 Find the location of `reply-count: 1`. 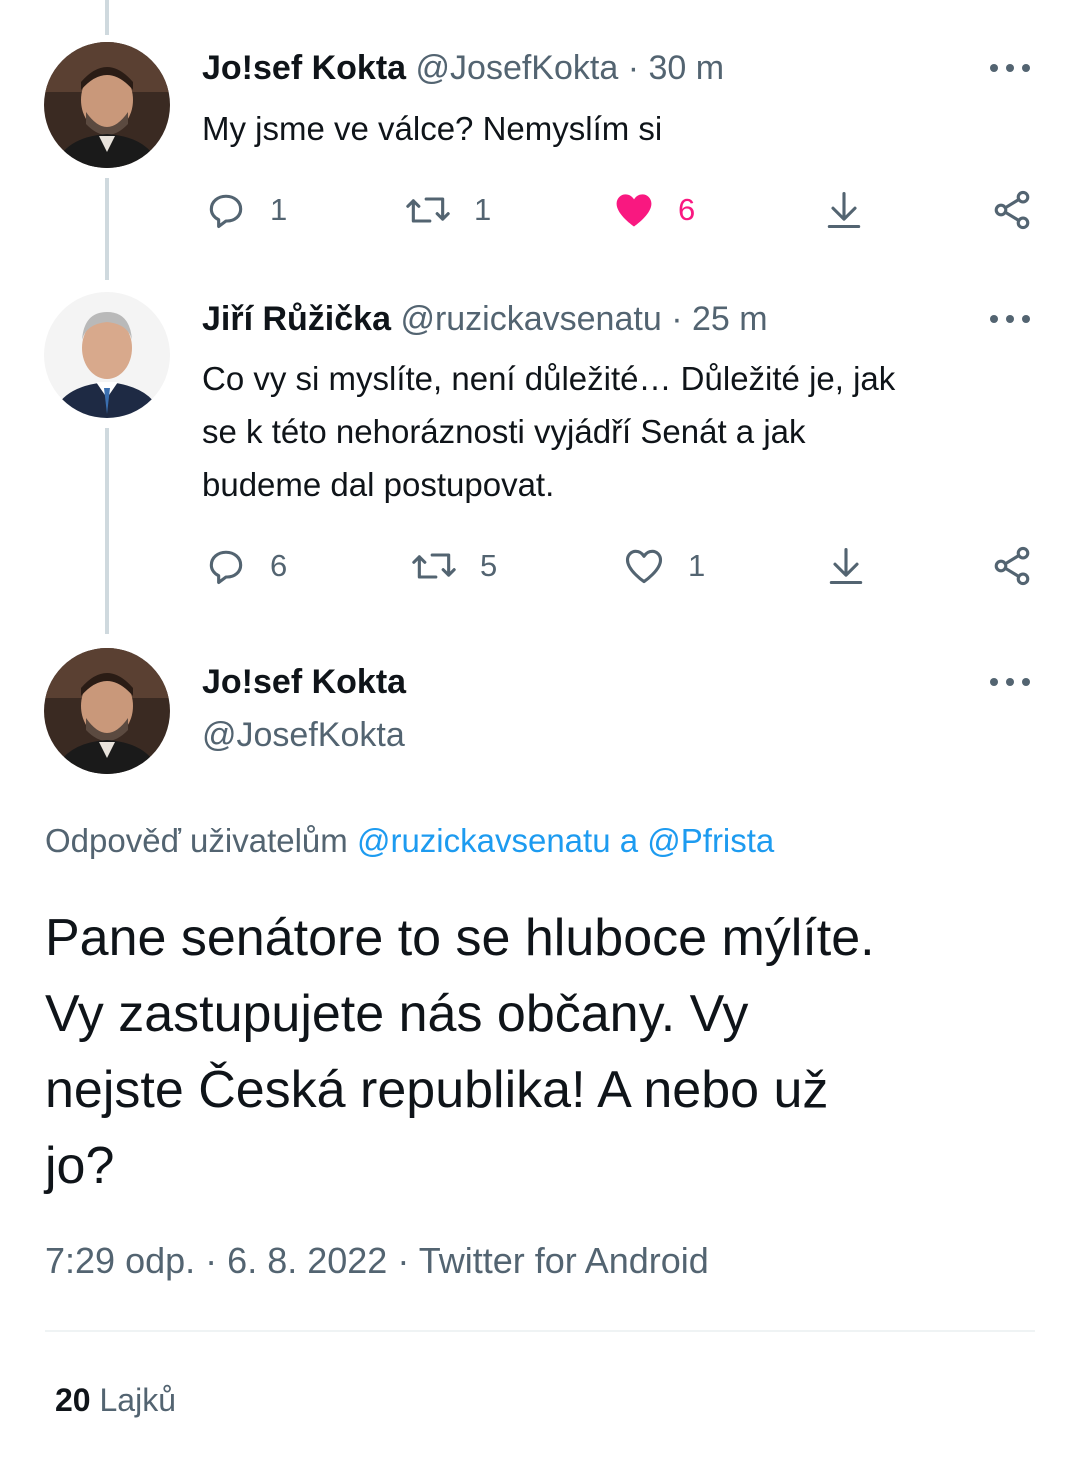

reply-count: 1 is located at coordinates (279, 209).